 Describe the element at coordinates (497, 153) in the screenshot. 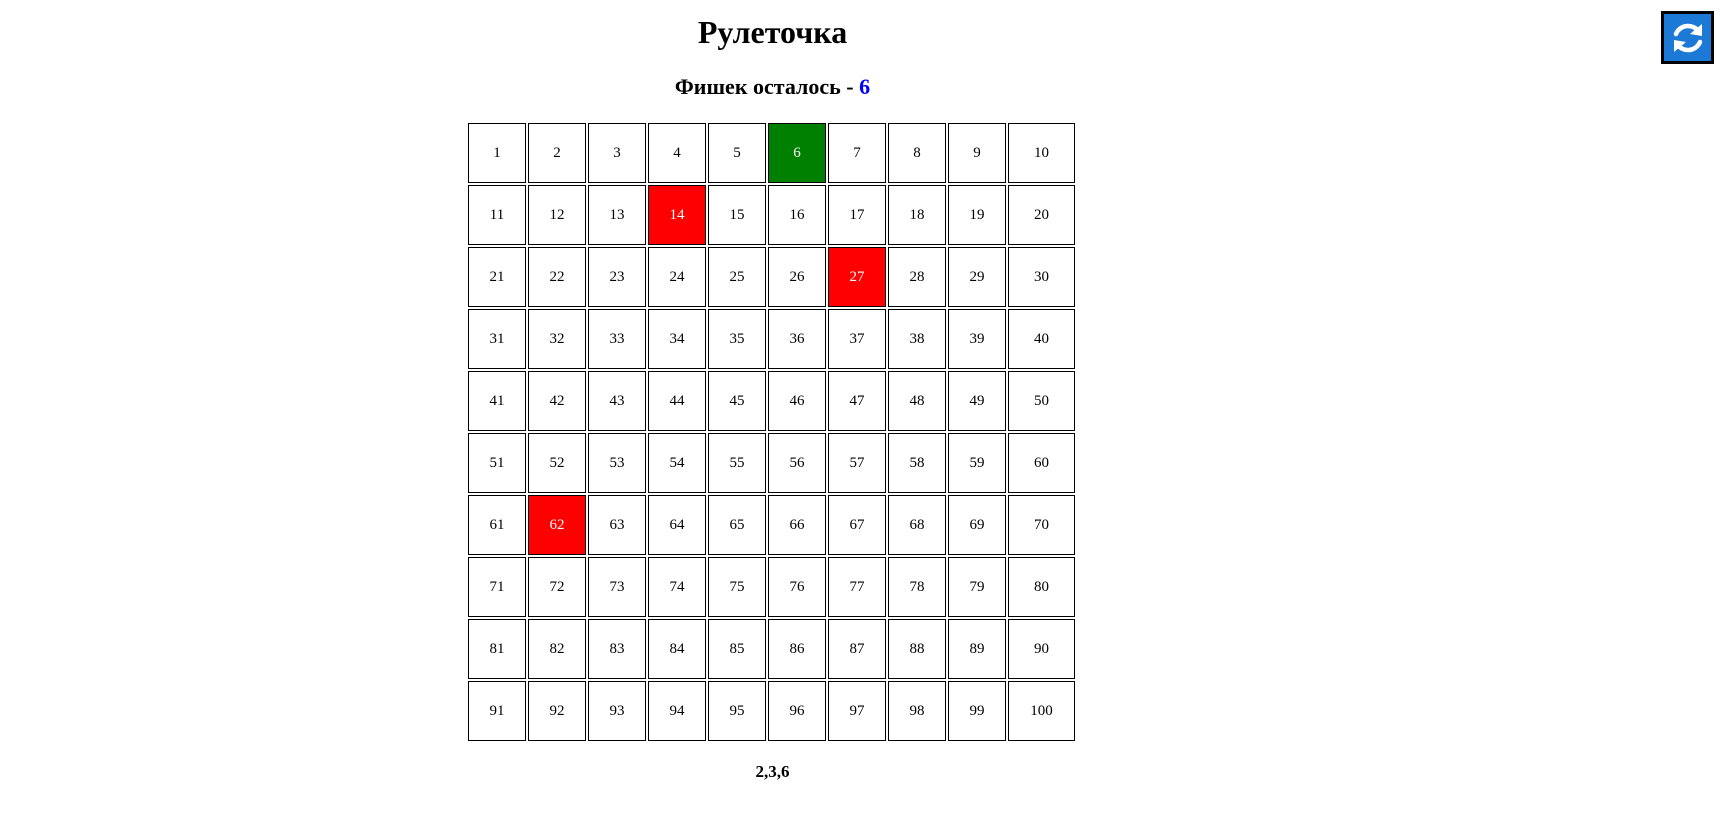

I see `number-cell-1: 1` at that location.